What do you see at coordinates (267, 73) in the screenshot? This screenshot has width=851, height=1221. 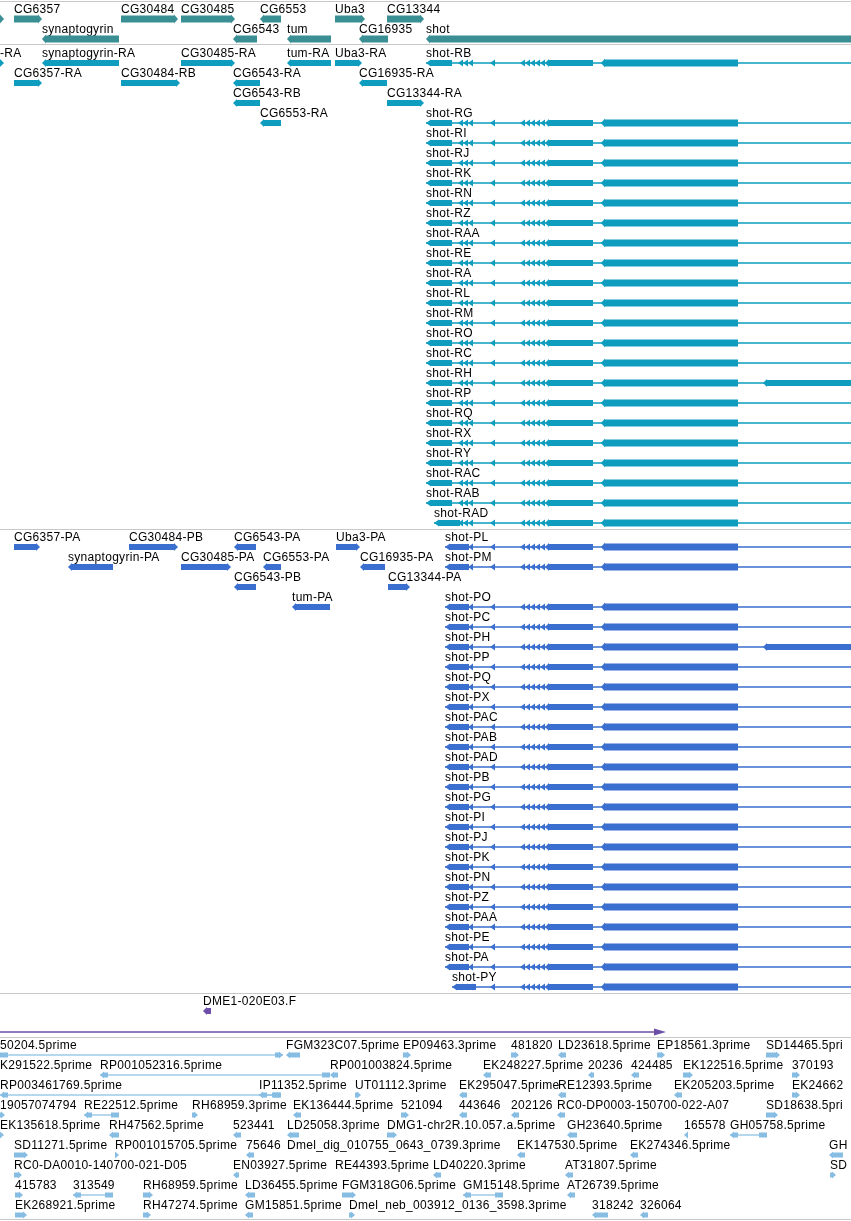 I see `feature-label: CG6543-RA` at bounding box center [267, 73].